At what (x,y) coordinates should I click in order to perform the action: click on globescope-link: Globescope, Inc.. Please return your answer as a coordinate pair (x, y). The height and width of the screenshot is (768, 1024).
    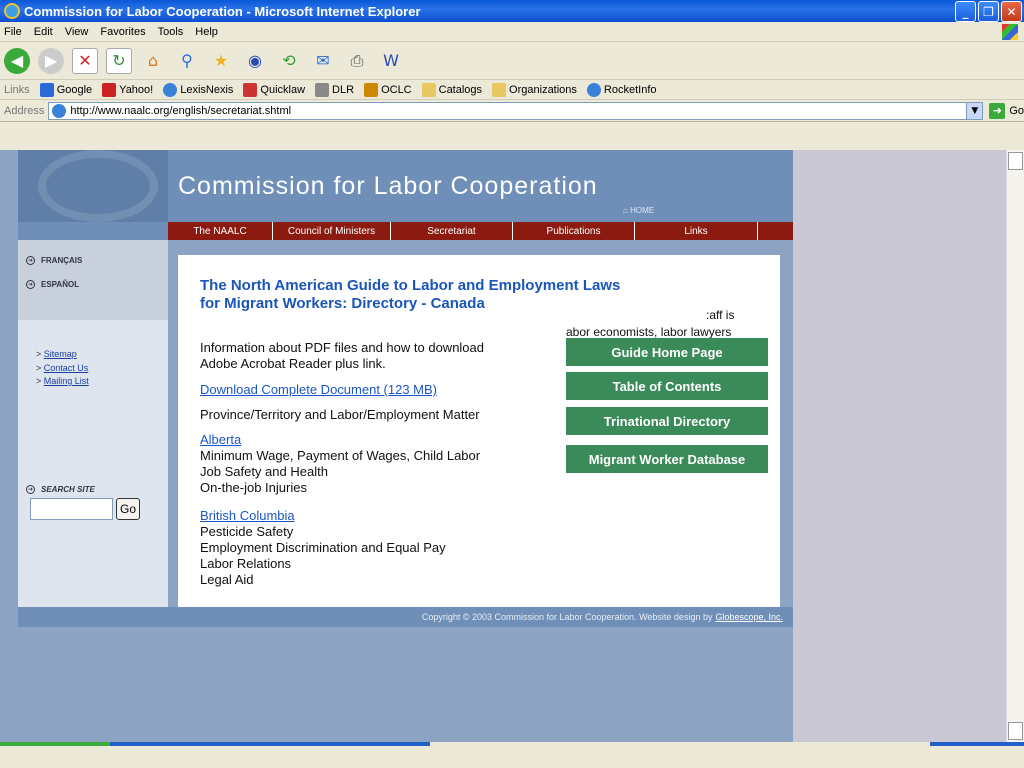
    Looking at the image, I should click on (749, 617).